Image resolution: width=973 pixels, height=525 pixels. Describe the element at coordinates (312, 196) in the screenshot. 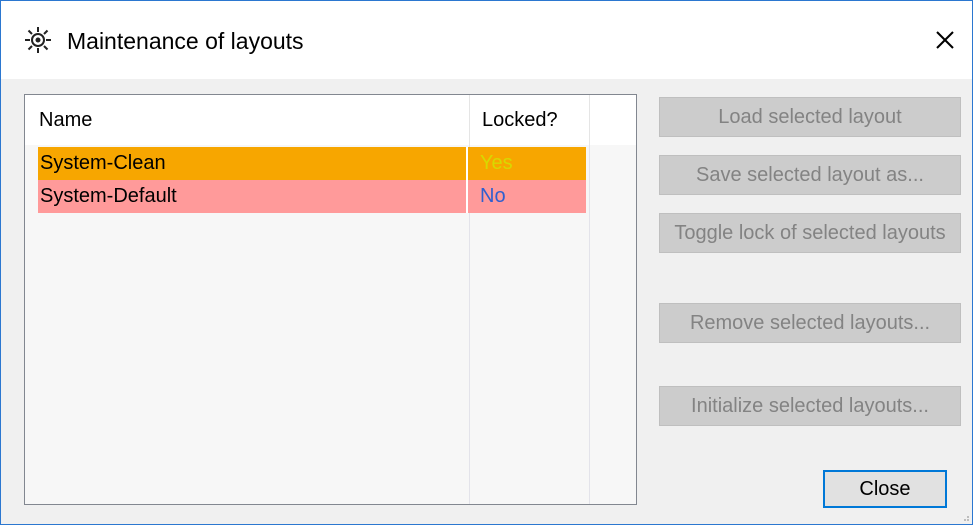

I see `table-row: System-Default No` at that location.